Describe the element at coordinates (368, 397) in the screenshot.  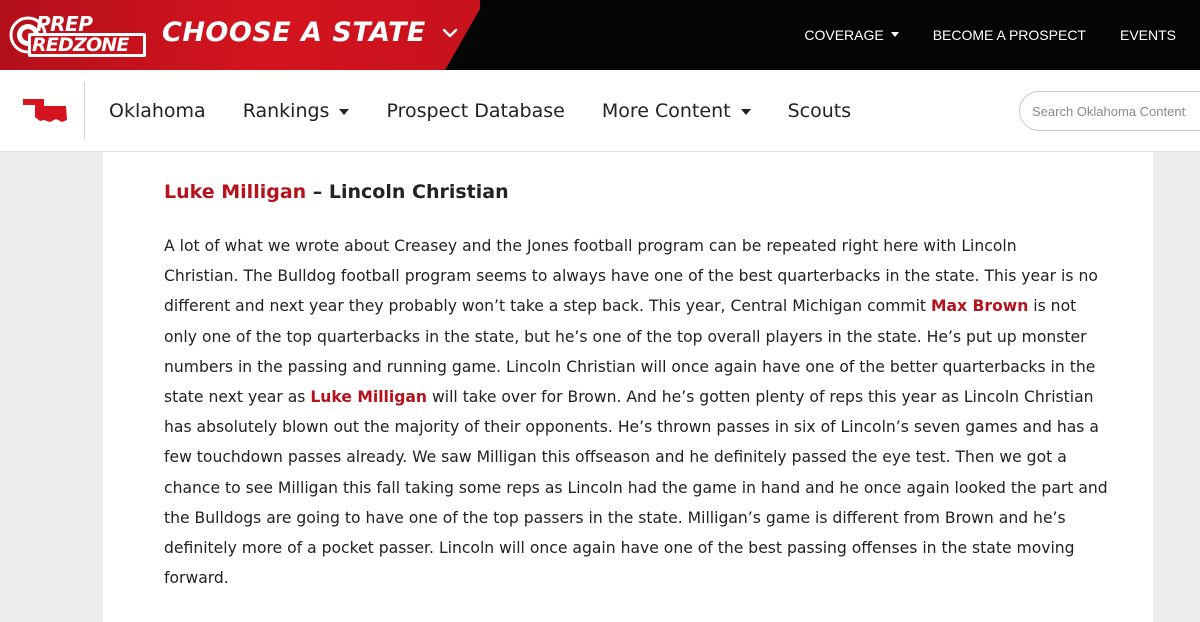
I see `player-link: Luke Milligan` at that location.